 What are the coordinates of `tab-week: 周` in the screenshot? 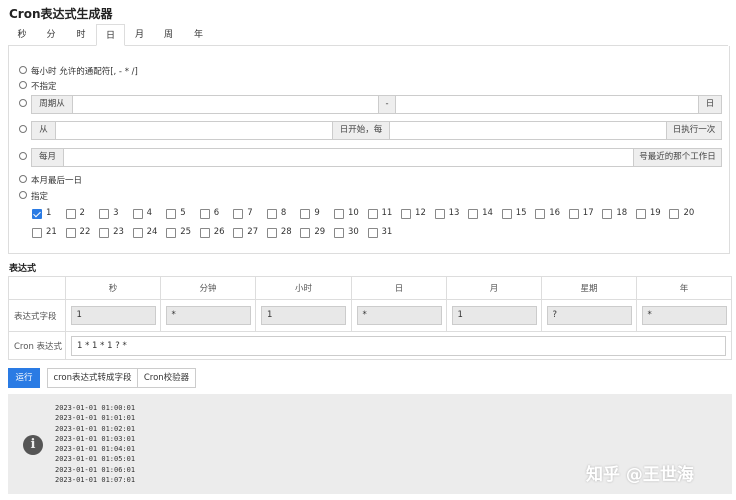 It's located at (168, 35).